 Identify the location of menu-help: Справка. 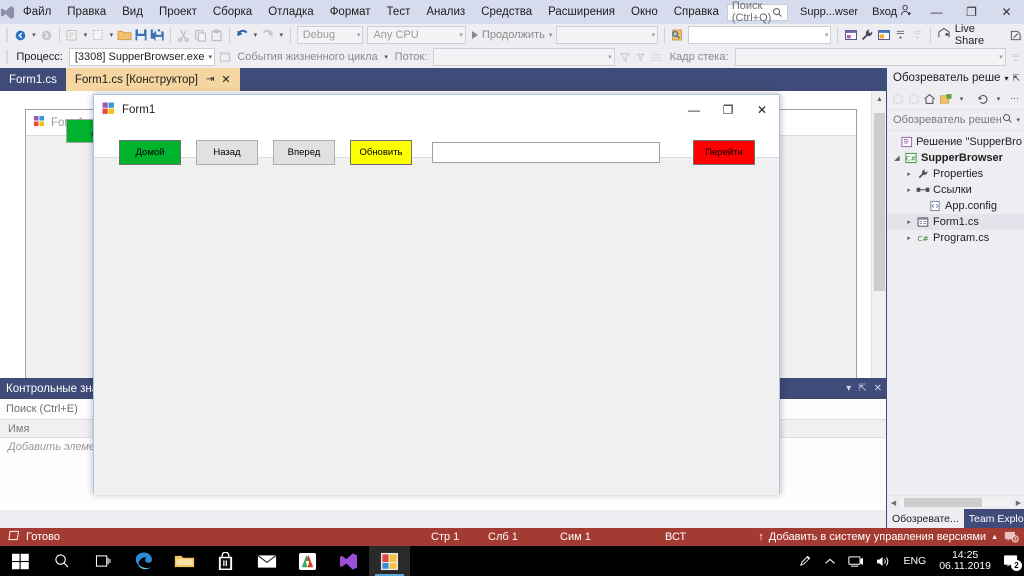
(696, 12).